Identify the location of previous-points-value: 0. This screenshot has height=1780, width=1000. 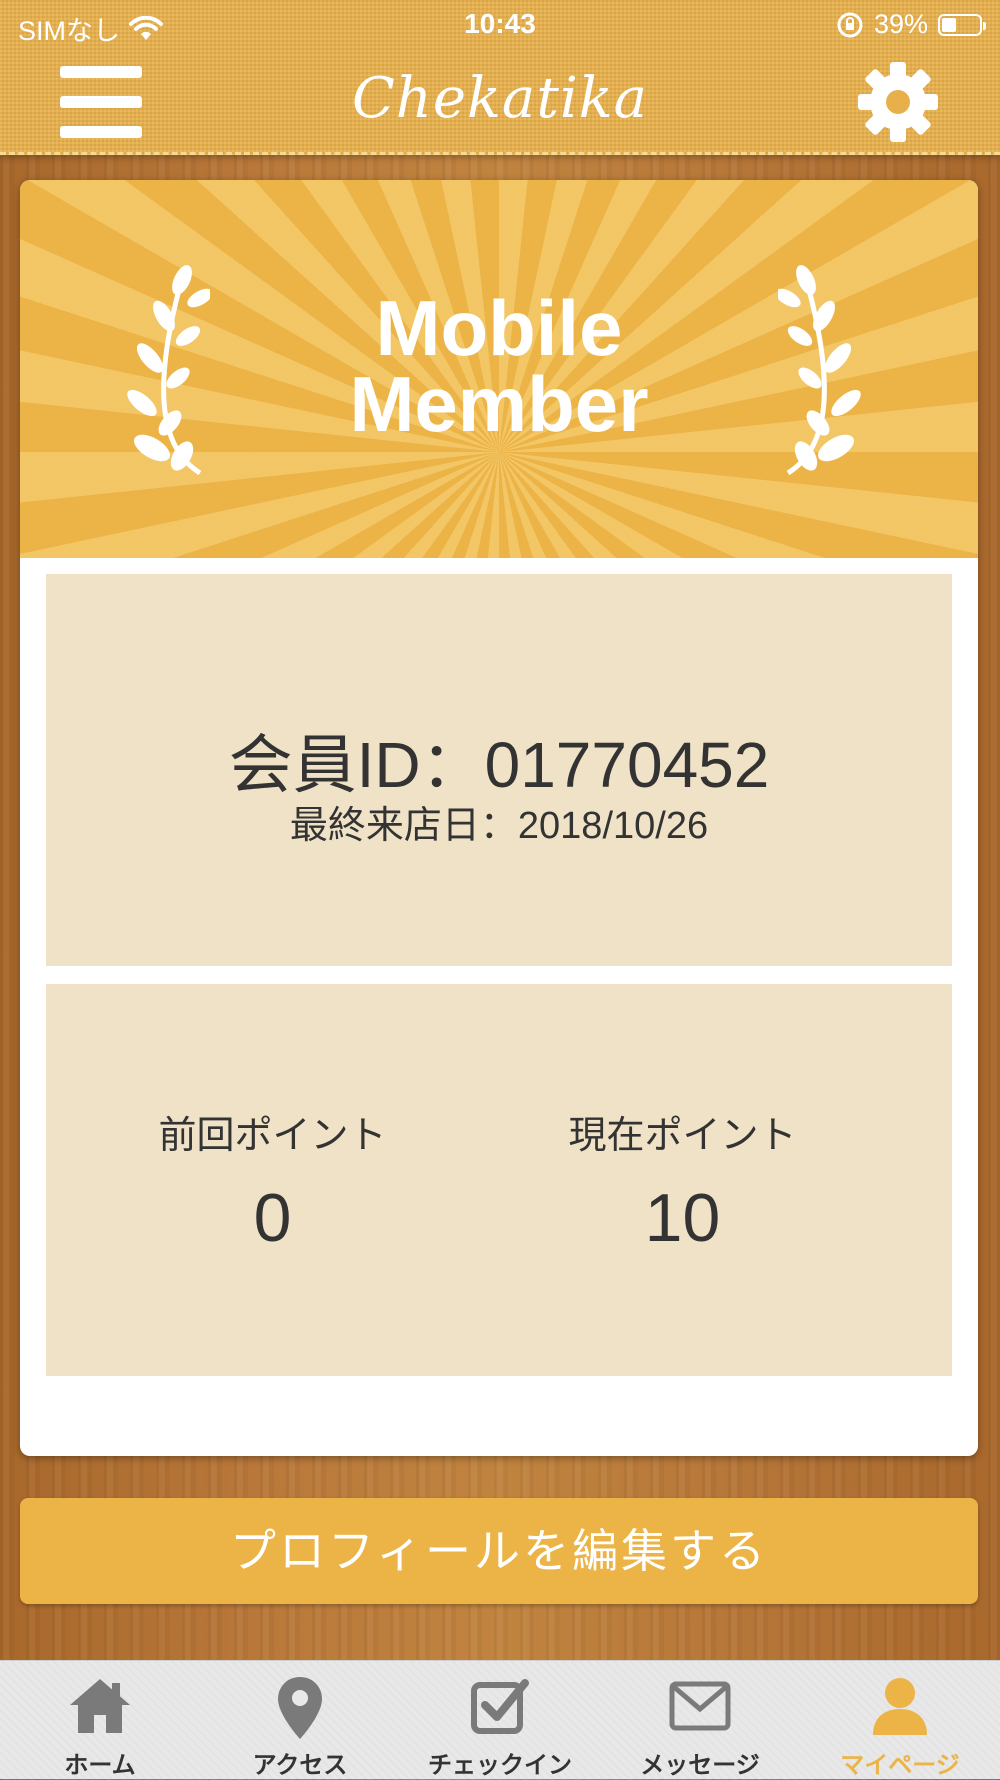
(272, 1218).